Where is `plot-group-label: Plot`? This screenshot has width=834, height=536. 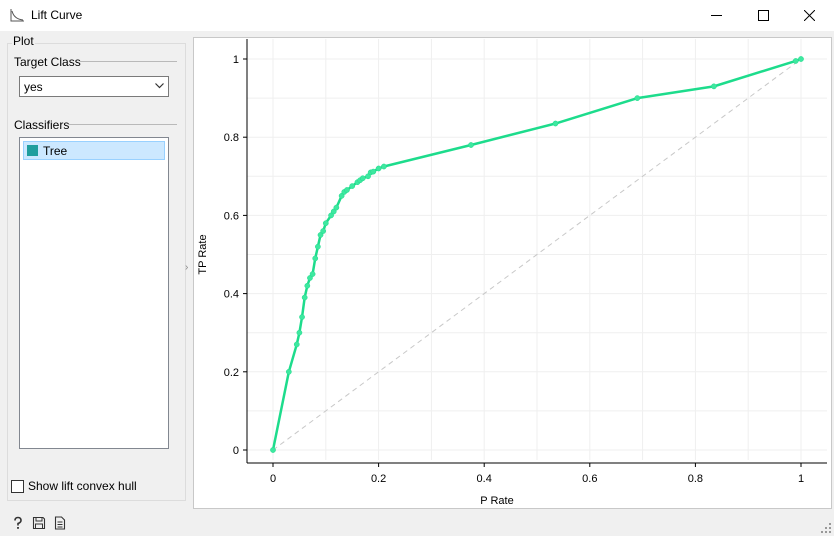 plot-group-label: Plot is located at coordinates (23, 41).